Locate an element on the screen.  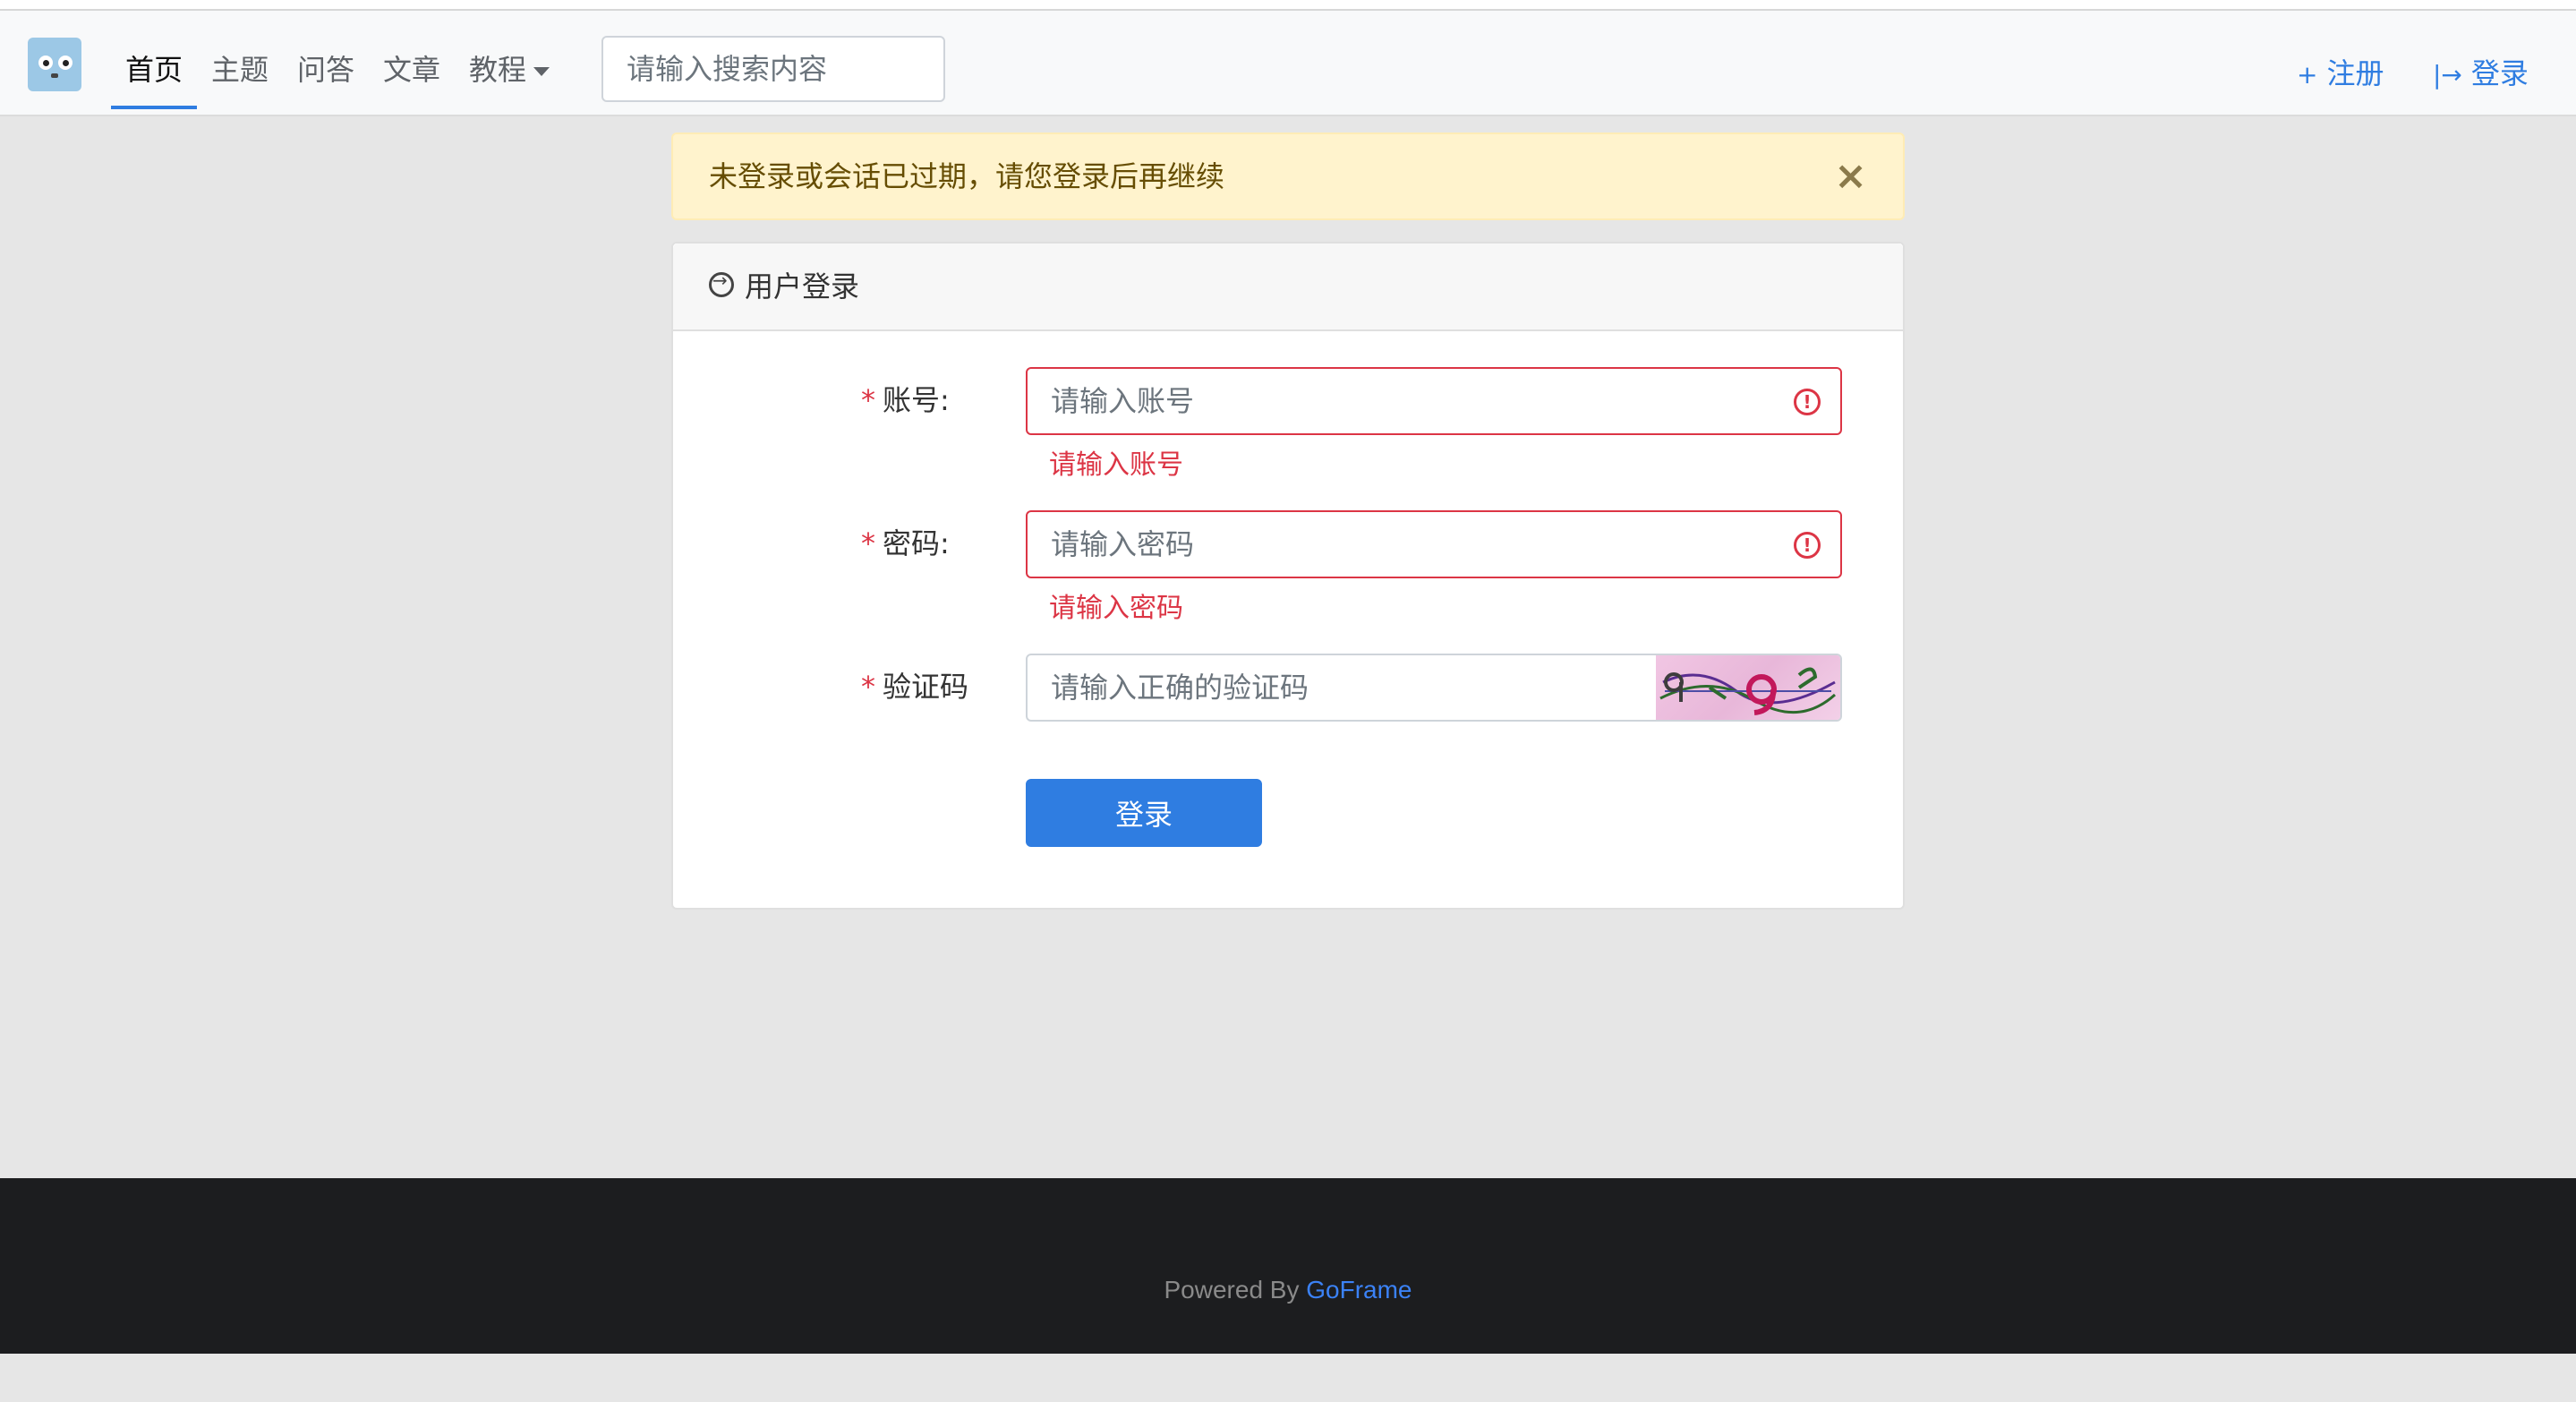
sign-in-circle-icon is located at coordinates (721, 283).